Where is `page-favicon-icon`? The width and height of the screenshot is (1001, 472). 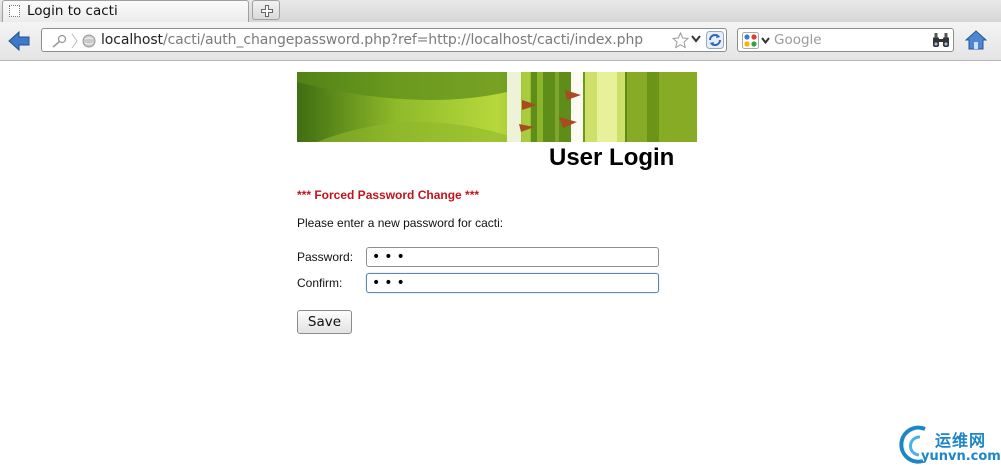
page-favicon-icon is located at coordinates (14, 11).